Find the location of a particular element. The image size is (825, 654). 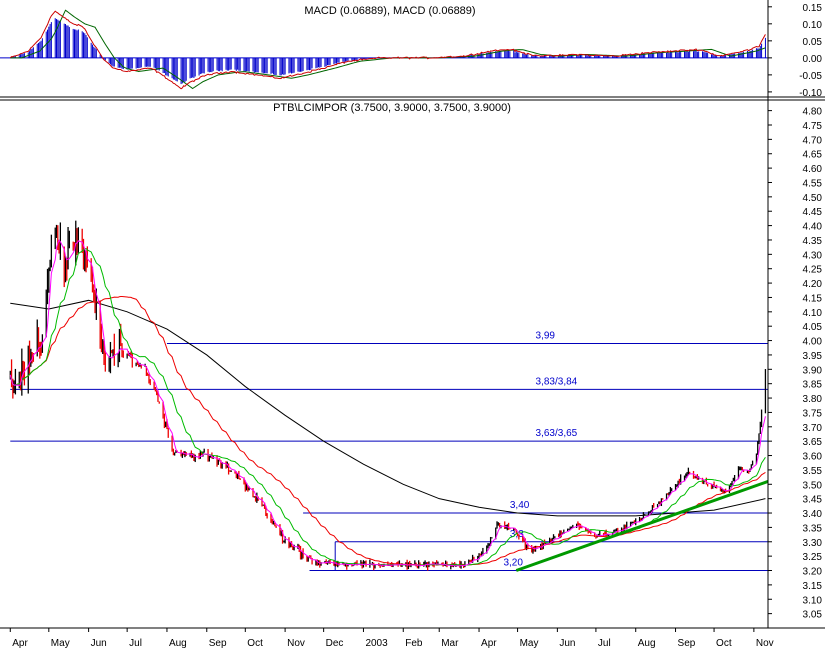

macd-y-tick-label: 0.05 is located at coordinates (813, 42).